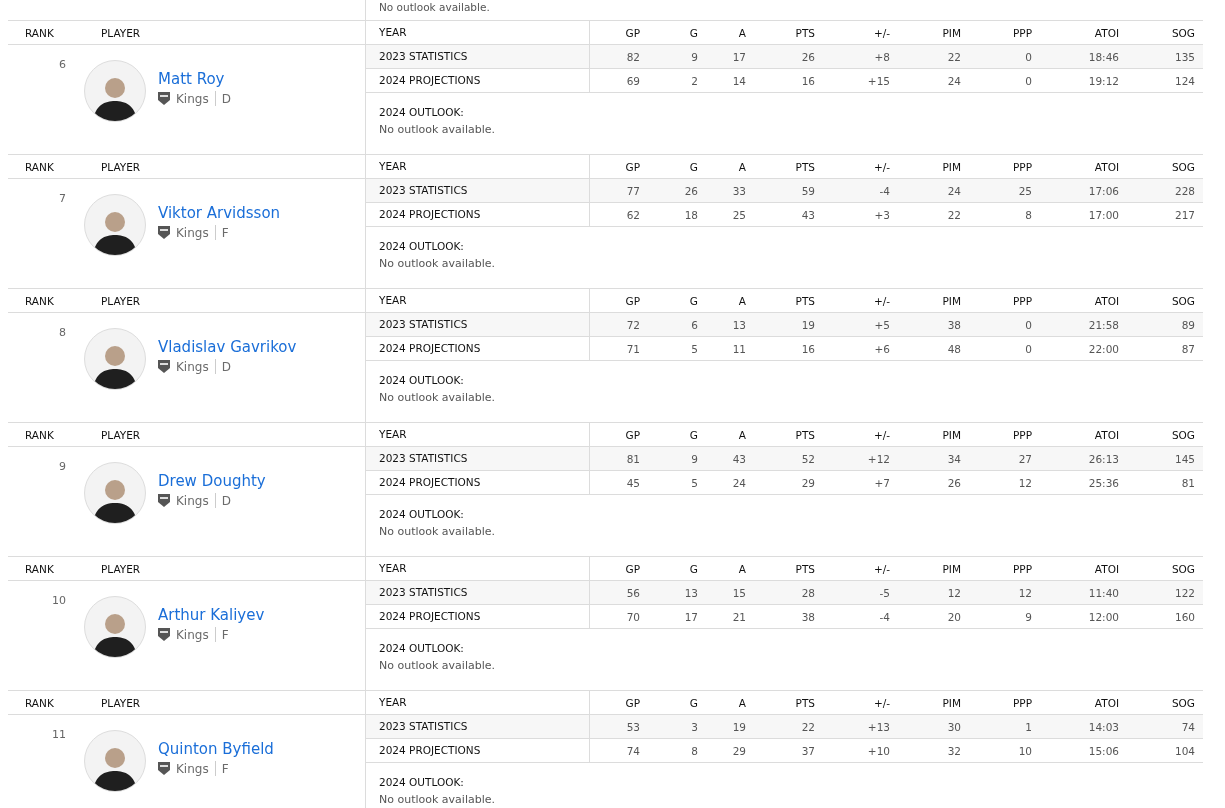 This screenshot has width=1225, height=808. I want to click on rank-number: 6, so click(62, 65).